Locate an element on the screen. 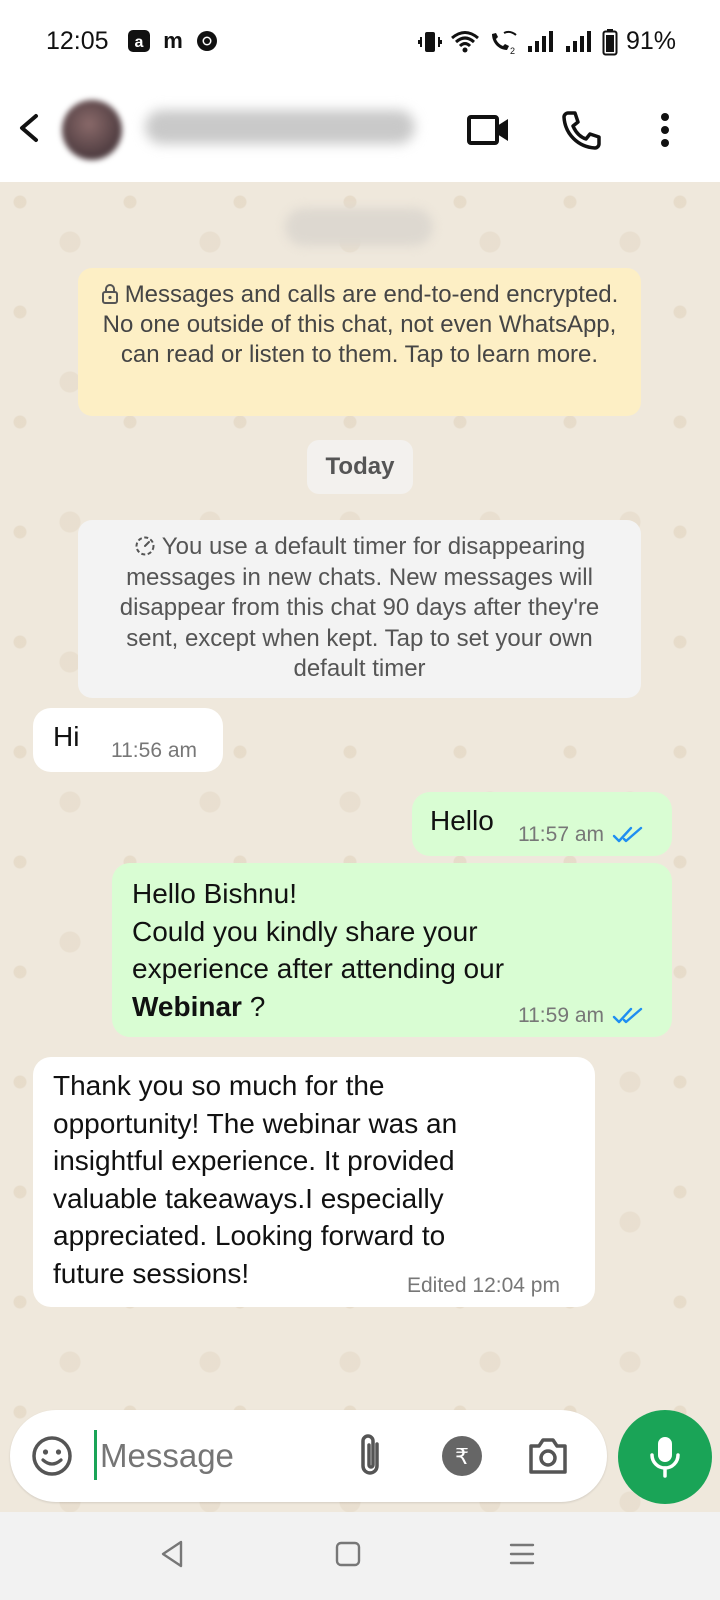  message-outgoing: Hello 11:57 am is located at coordinates (542, 824).